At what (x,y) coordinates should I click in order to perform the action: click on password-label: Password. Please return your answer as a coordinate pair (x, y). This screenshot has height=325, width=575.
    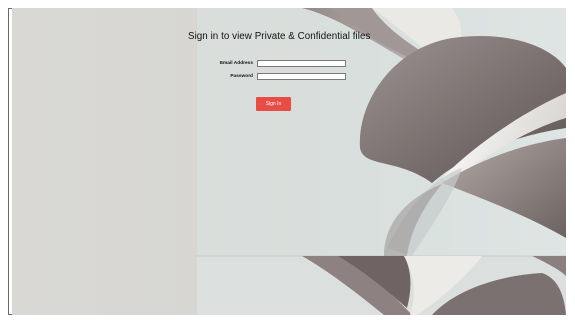
    Looking at the image, I should click on (241, 76).